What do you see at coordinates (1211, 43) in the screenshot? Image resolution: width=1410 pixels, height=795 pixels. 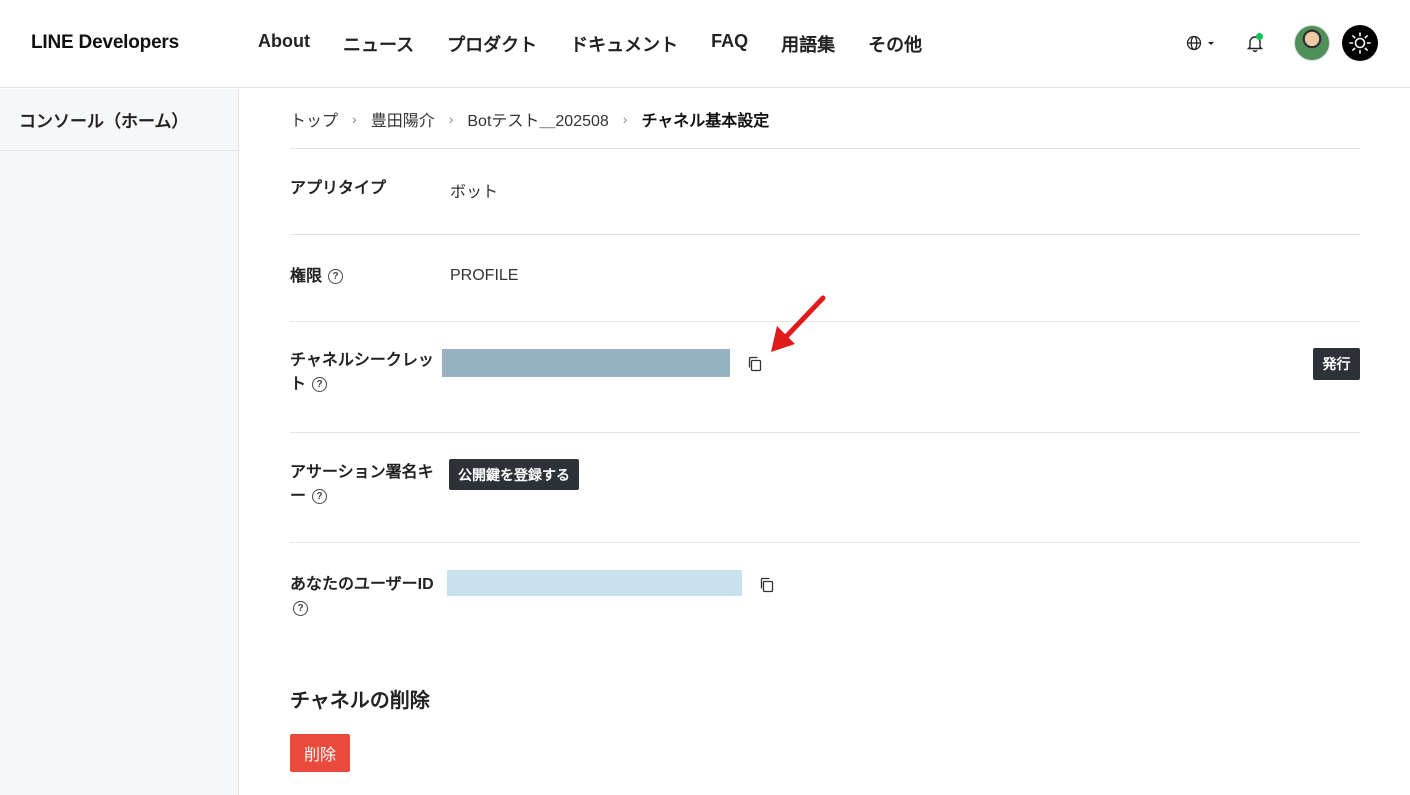 I see `caret-down-icon` at bounding box center [1211, 43].